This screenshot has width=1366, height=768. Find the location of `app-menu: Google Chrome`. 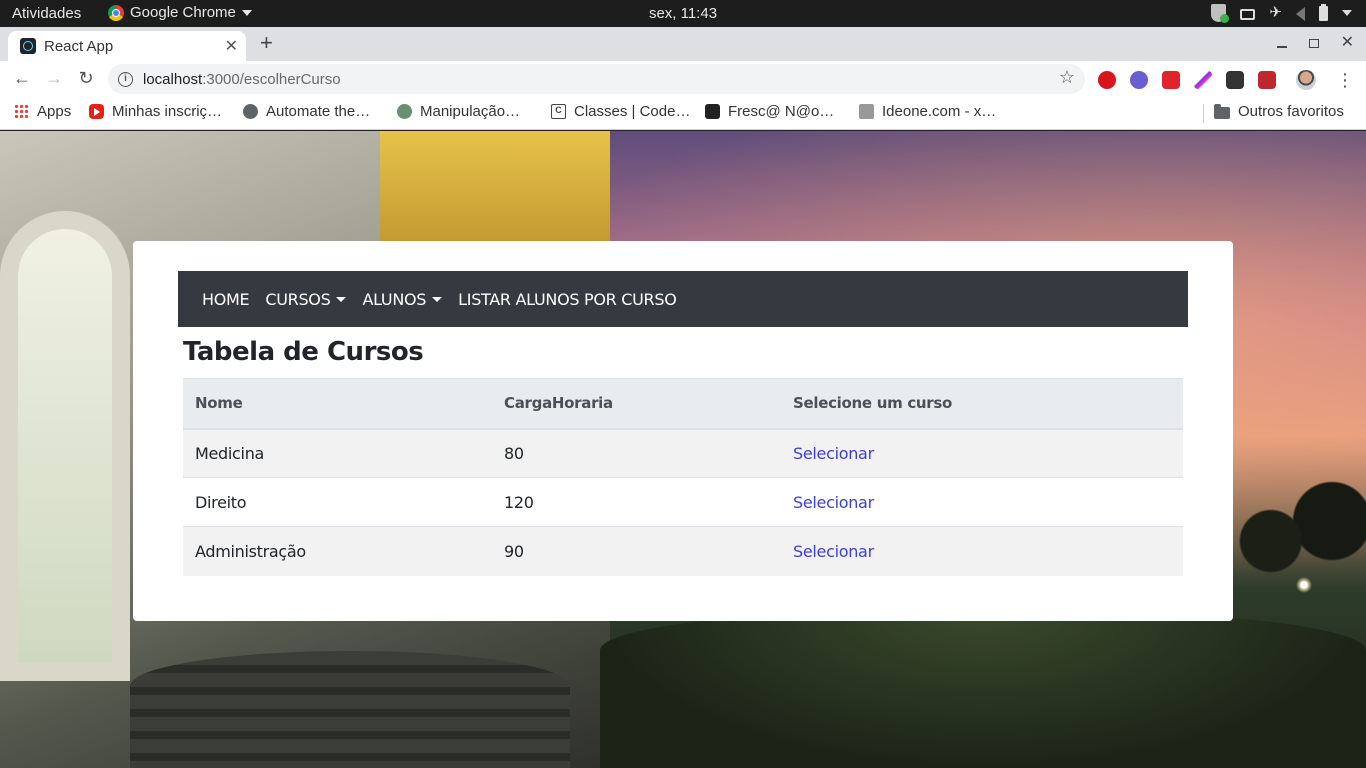

app-menu: Google Chrome is located at coordinates (180, 12).